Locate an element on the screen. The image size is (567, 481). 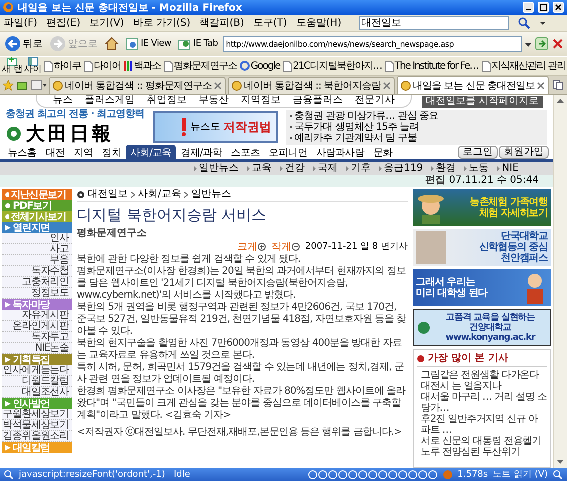
bookmark-item: 다이어 is located at coordinates (102, 66).